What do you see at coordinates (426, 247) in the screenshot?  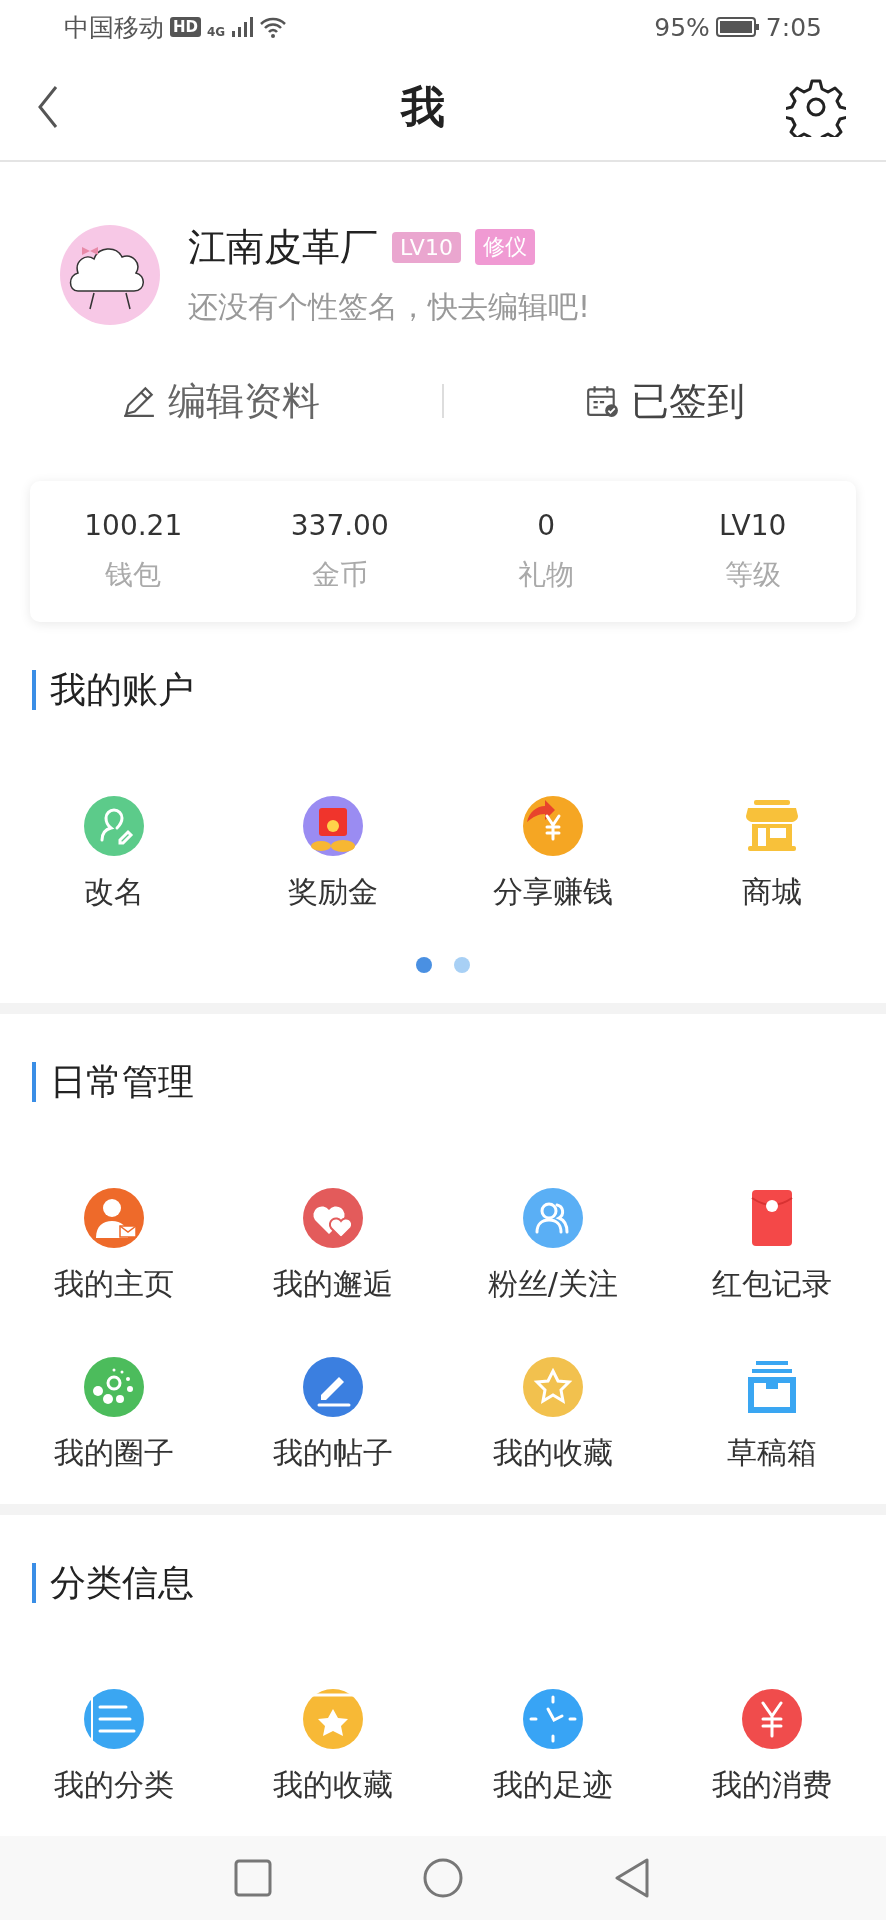 I see `level-tag: LV10` at bounding box center [426, 247].